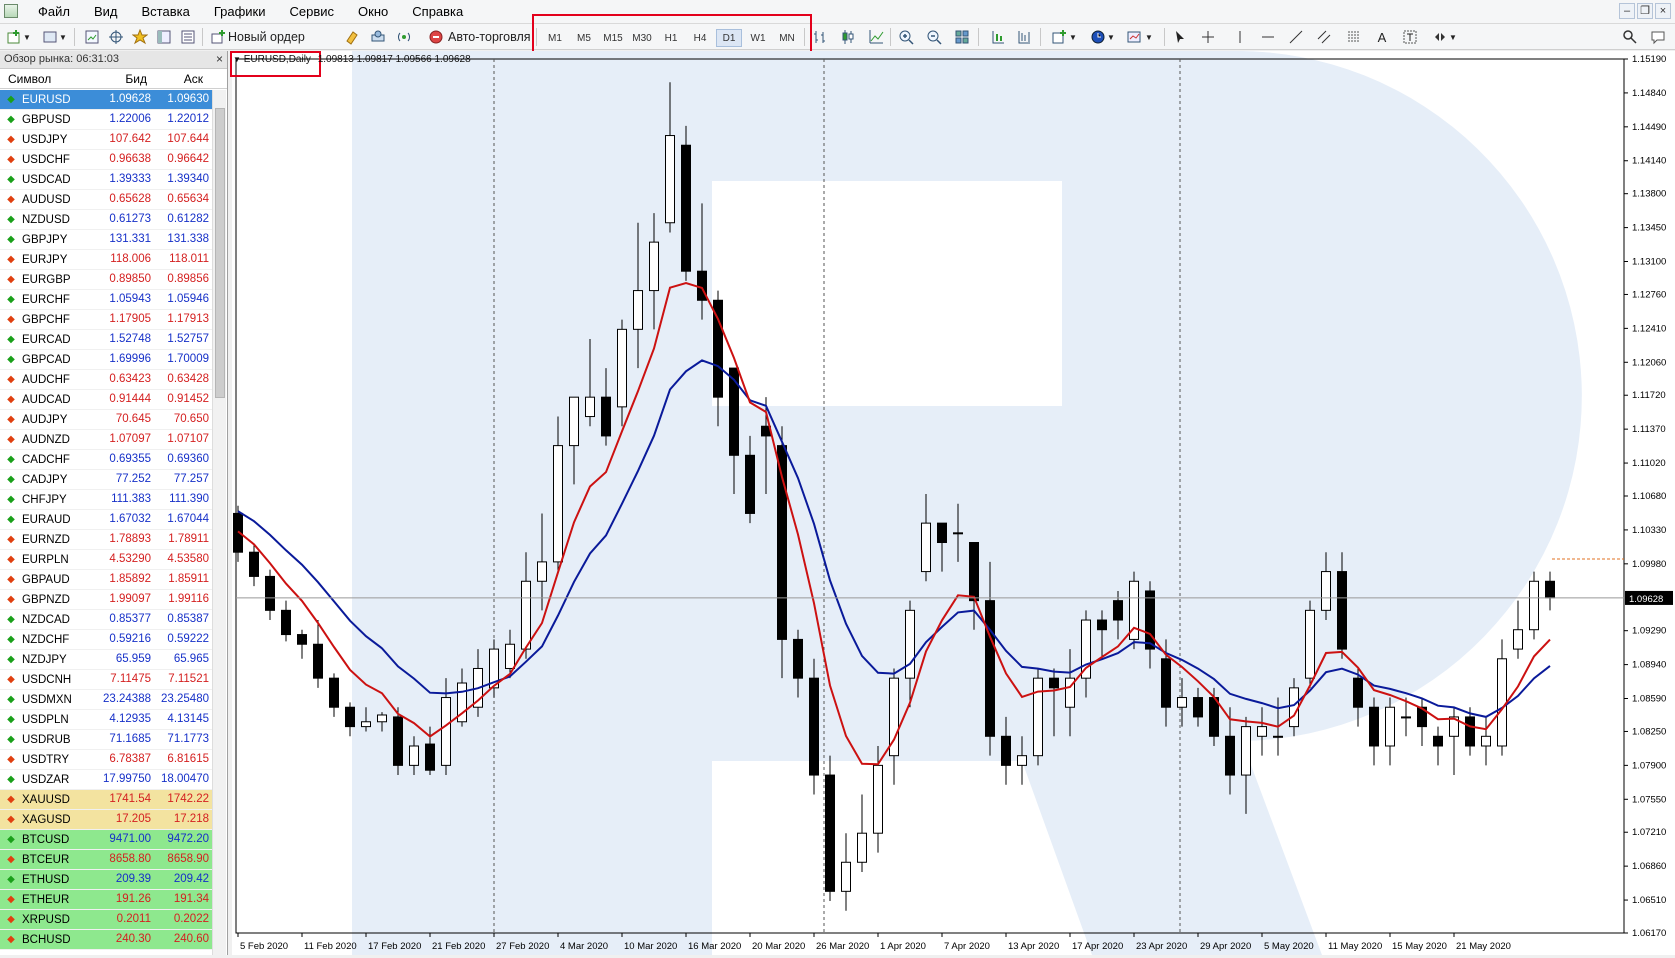  Describe the element at coordinates (106, 440) in the screenshot. I see `quote-row: ◆ AUDNZD 1.07097 1.07107` at that location.